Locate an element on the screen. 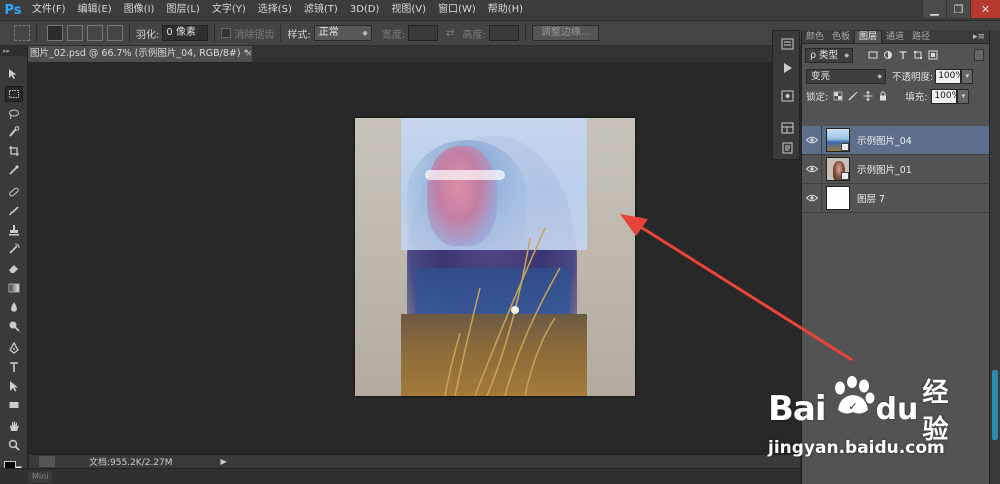 This screenshot has height=484, width=1000. quick-selection-tool-icon is located at coordinates (14, 132).